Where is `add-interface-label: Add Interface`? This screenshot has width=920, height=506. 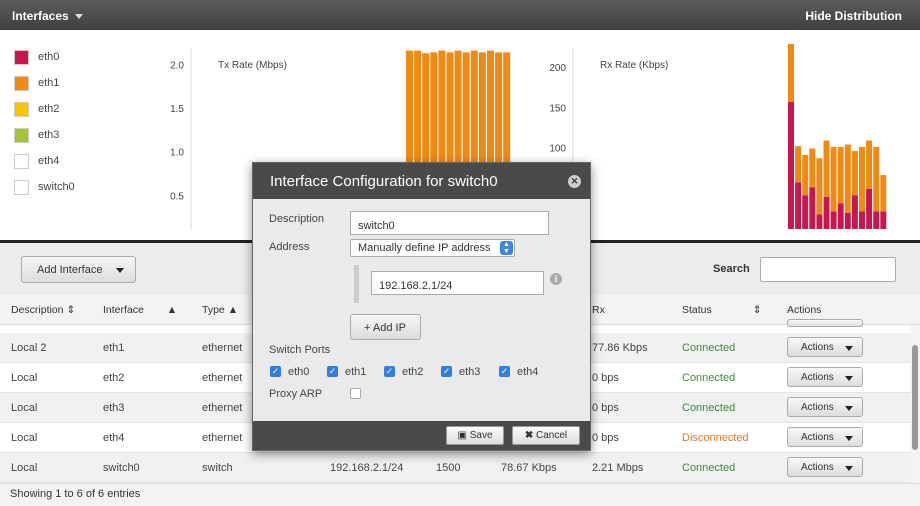 add-interface-label: Add Interface is located at coordinates (70, 270).